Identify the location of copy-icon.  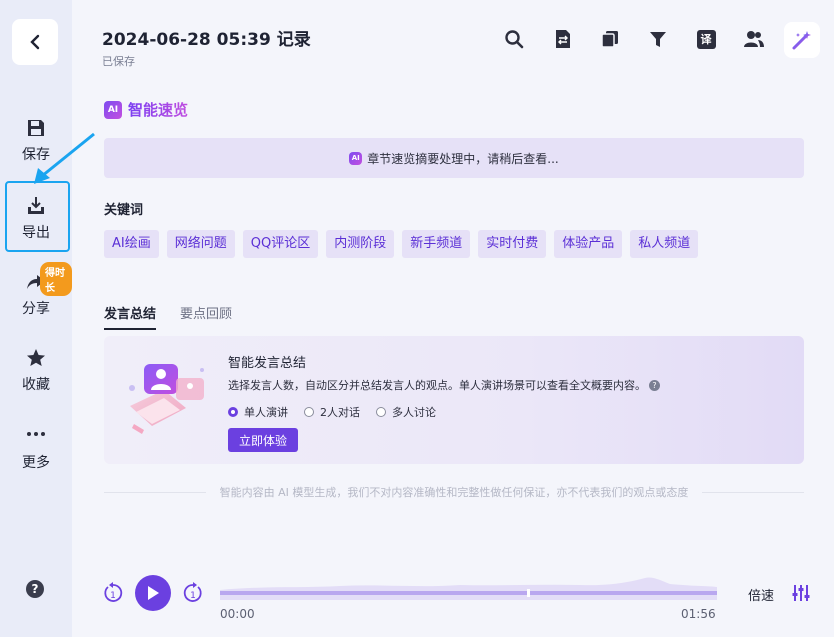
(610, 39).